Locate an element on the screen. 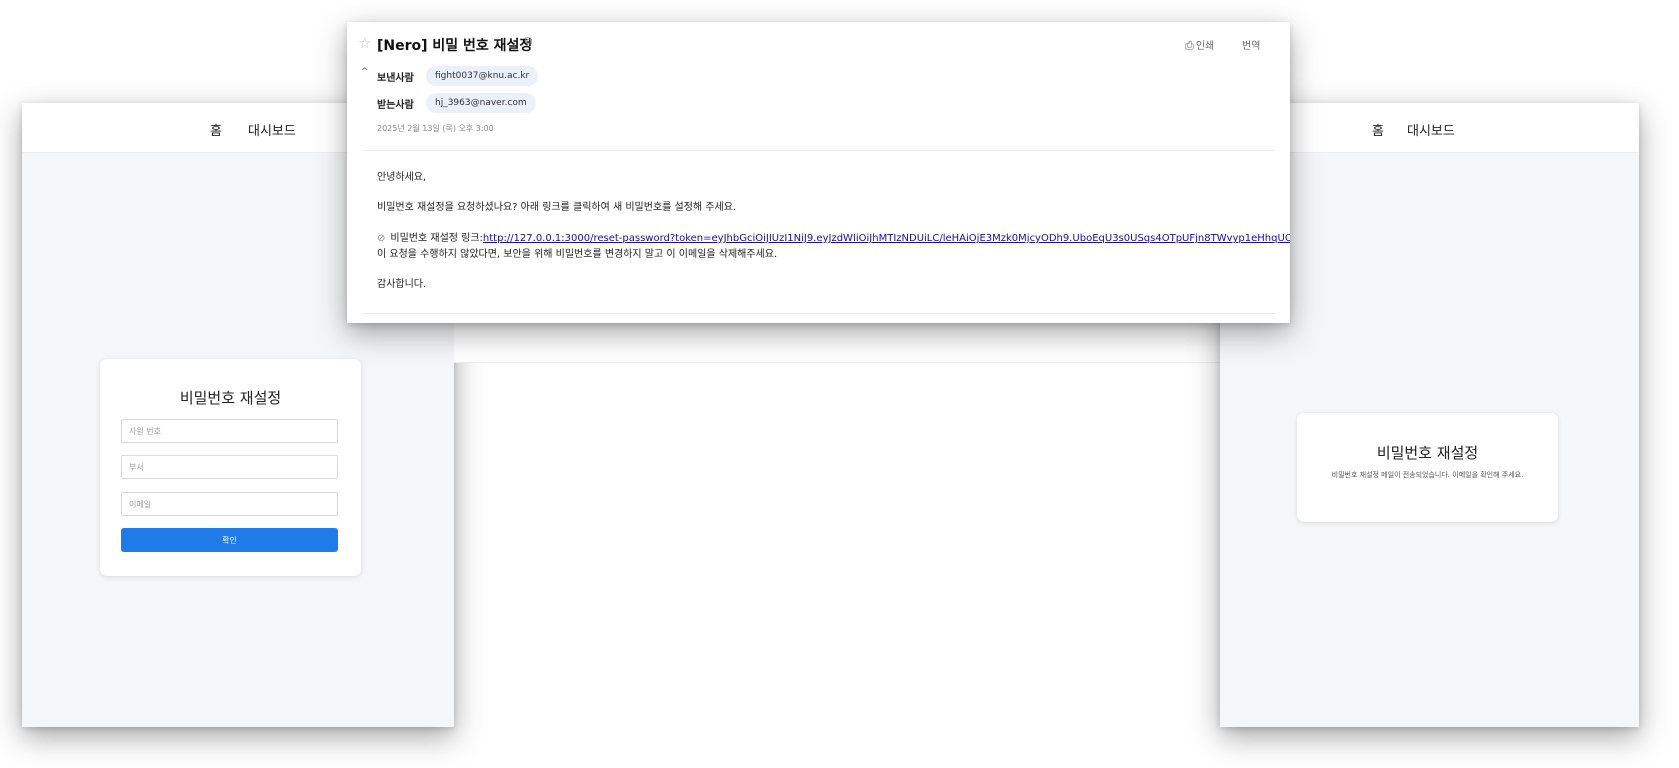 This screenshot has width=1679, height=768. department-input is located at coordinates (229, 467).